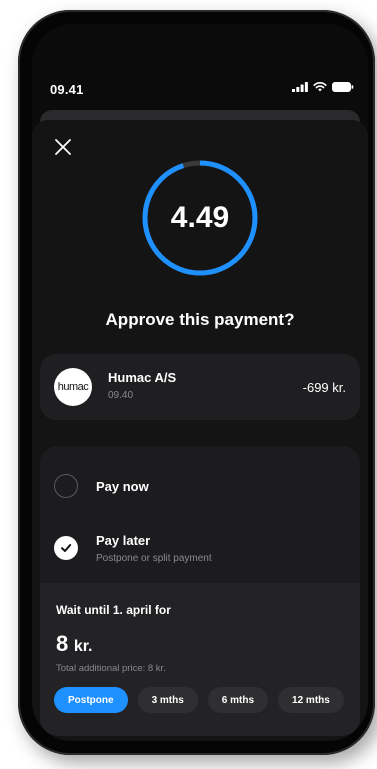  What do you see at coordinates (343, 87) in the screenshot?
I see `battery-icon` at bounding box center [343, 87].